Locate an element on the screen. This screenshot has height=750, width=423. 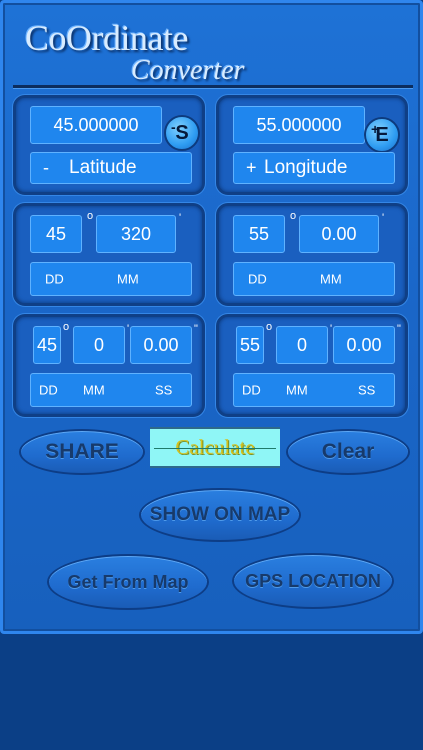
longitude-label: Longitude is located at coordinates (306, 167).